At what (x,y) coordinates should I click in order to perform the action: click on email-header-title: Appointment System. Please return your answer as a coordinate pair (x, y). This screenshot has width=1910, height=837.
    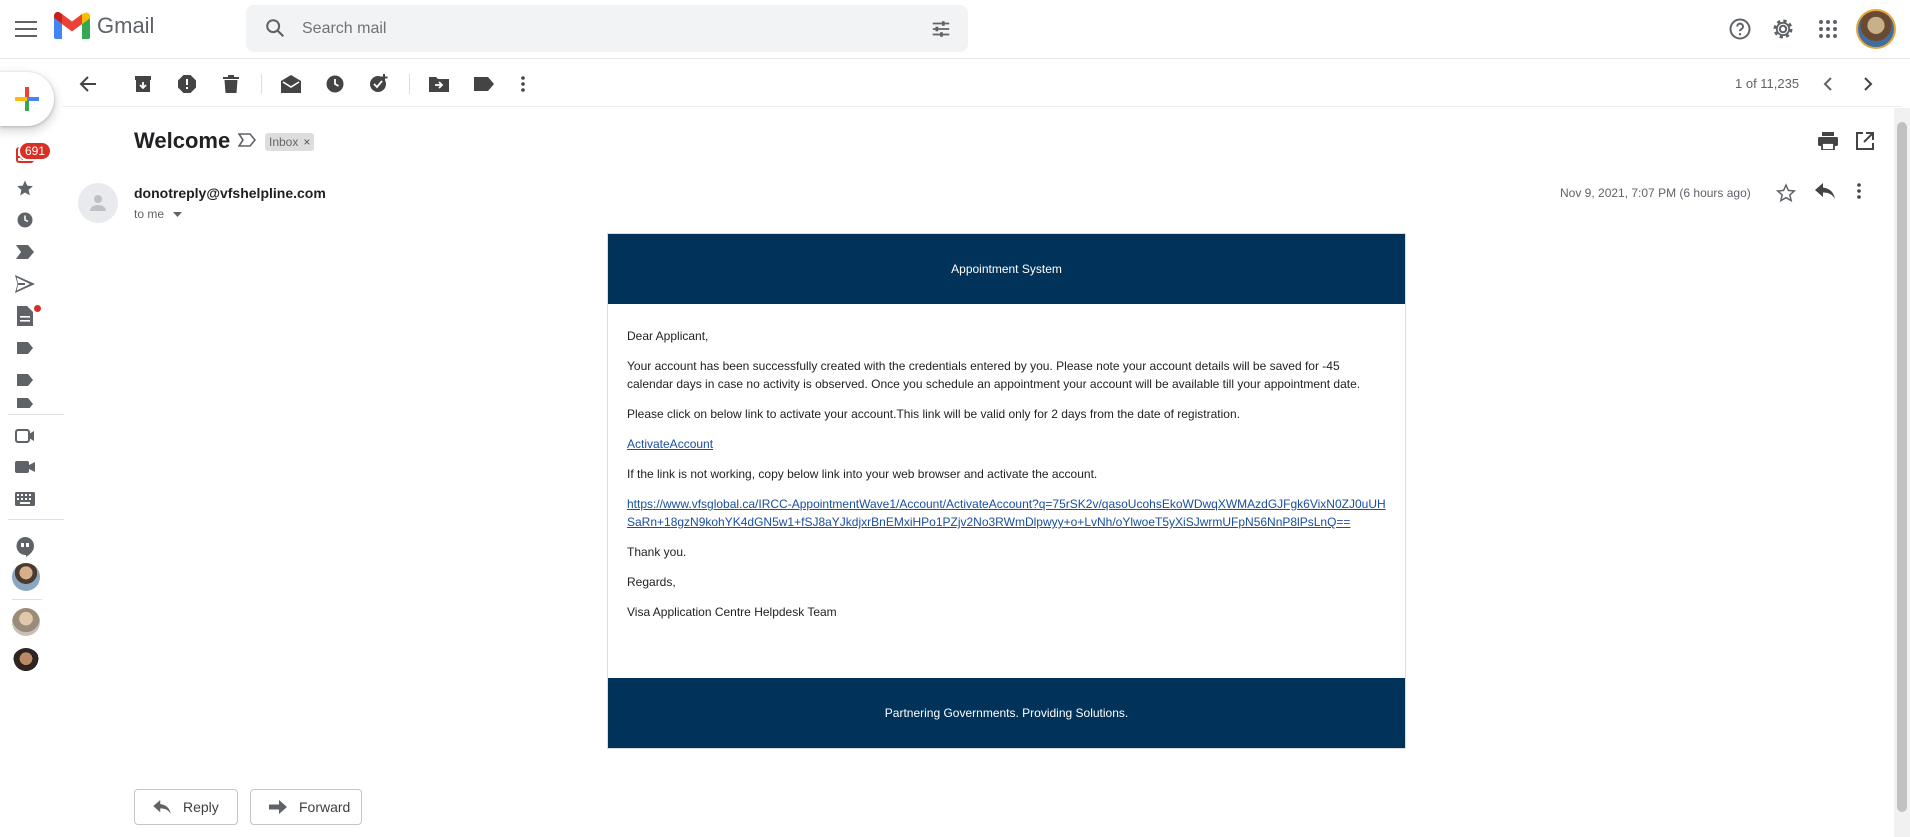
    Looking at the image, I should click on (1006, 269).